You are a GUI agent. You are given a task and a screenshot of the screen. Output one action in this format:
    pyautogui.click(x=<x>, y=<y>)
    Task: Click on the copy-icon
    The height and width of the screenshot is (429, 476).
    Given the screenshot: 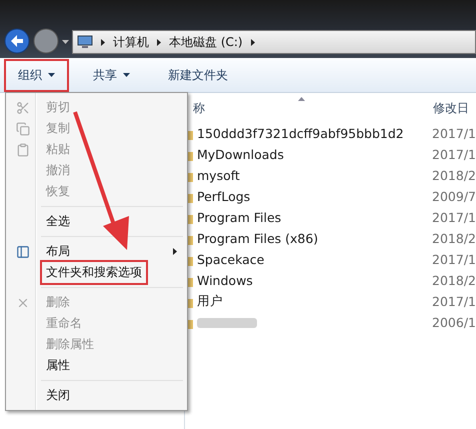 What is the action you would take?
    pyautogui.click(x=23, y=129)
    